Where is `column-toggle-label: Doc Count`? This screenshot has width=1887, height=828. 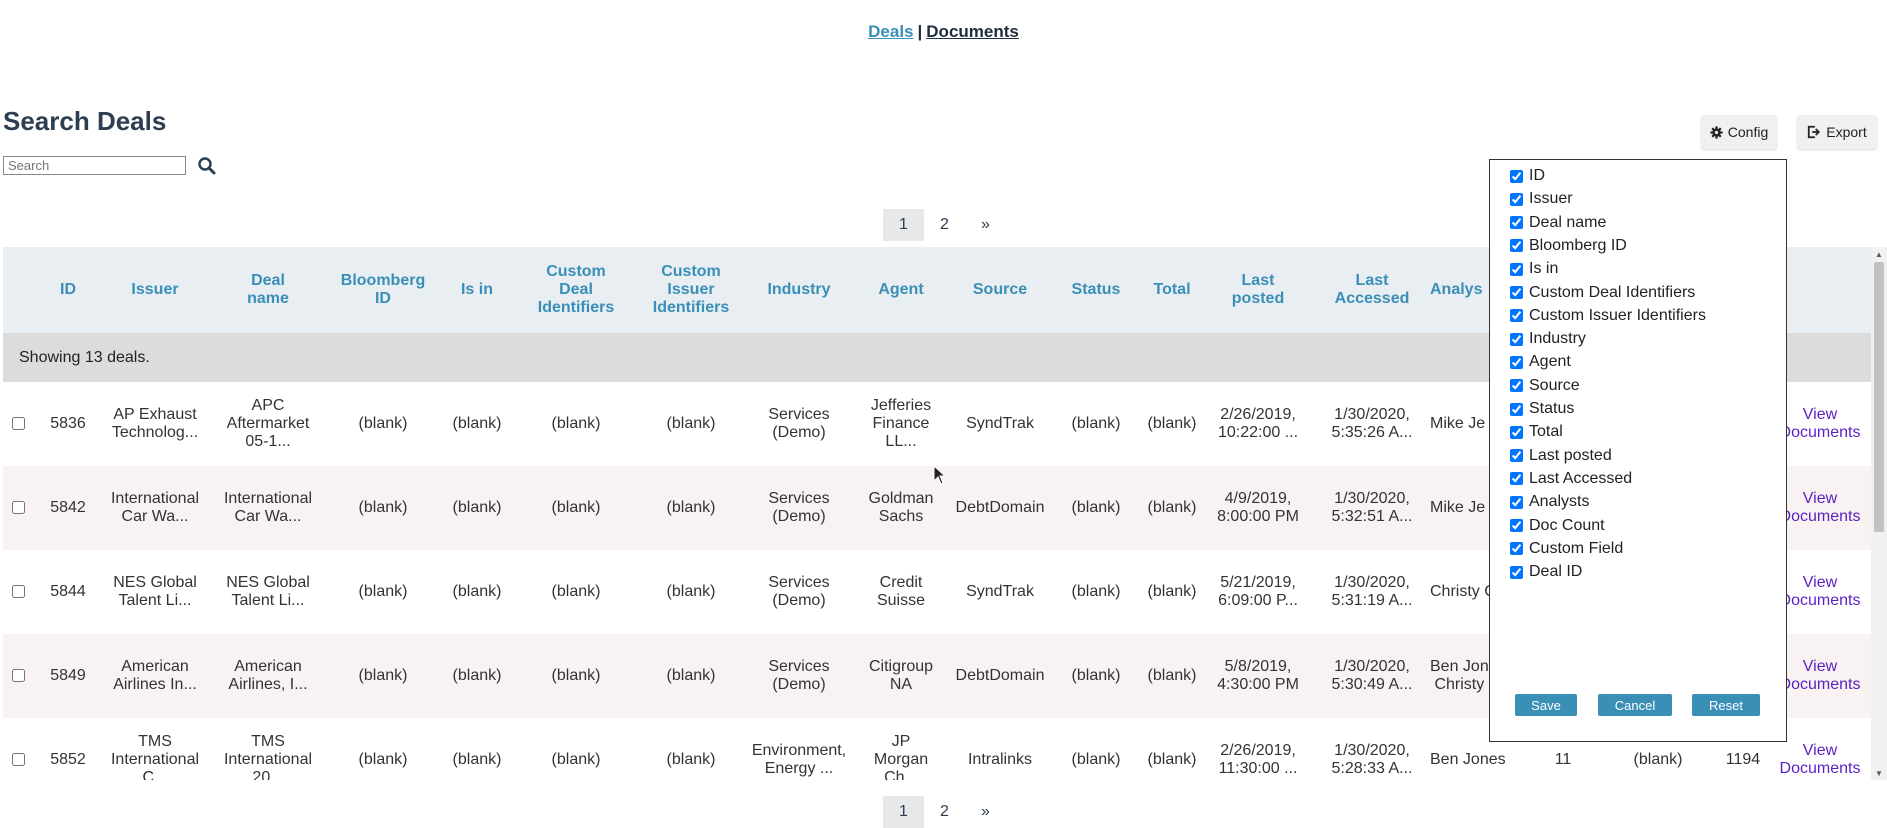 column-toggle-label: Doc Count is located at coordinates (1567, 525).